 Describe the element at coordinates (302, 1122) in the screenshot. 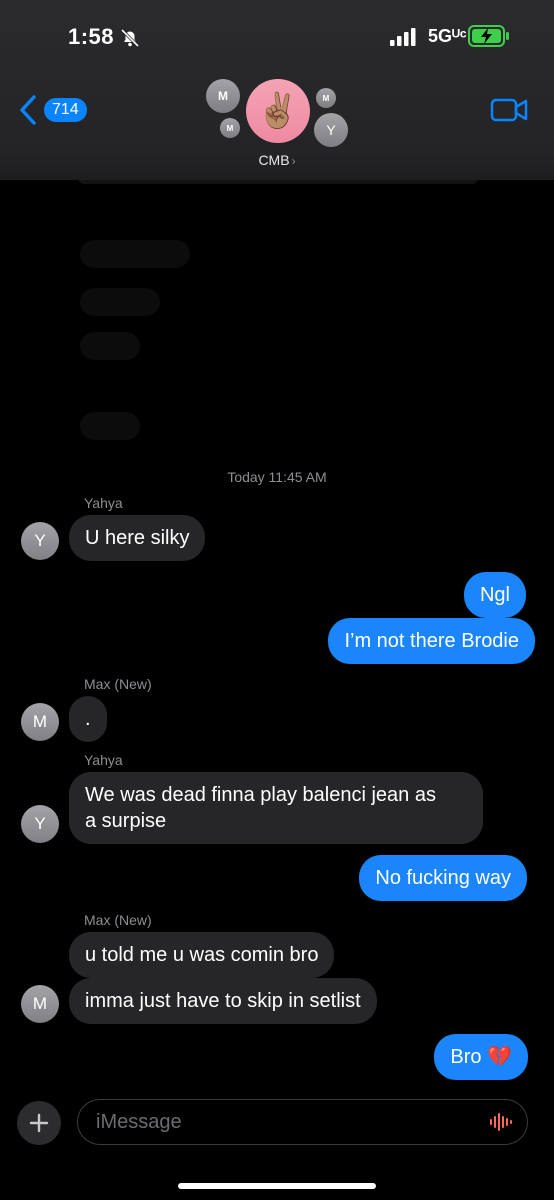

I see `message-input: iMessage` at that location.